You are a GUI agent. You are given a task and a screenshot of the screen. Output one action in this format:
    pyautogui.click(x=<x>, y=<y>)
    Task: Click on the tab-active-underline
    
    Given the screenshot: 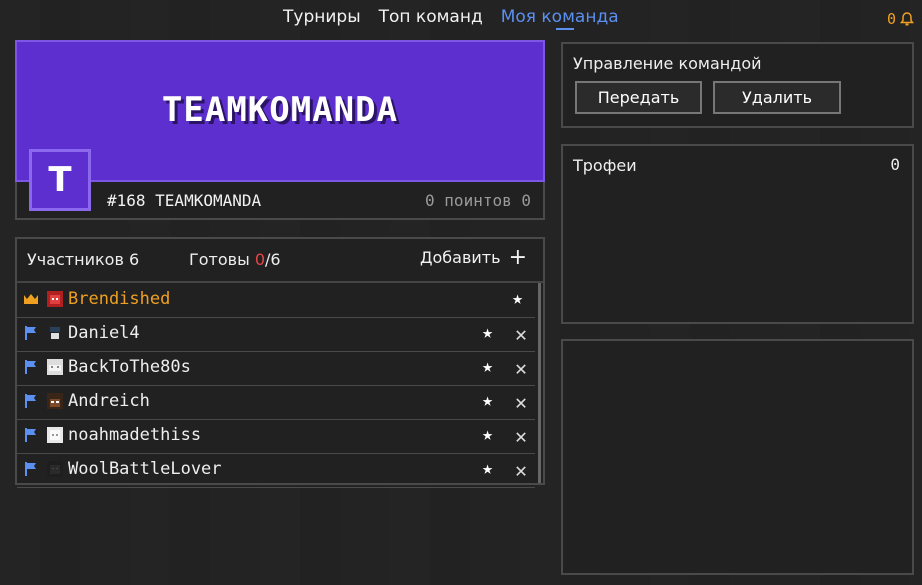 What is the action you would take?
    pyautogui.click(x=564, y=29)
    